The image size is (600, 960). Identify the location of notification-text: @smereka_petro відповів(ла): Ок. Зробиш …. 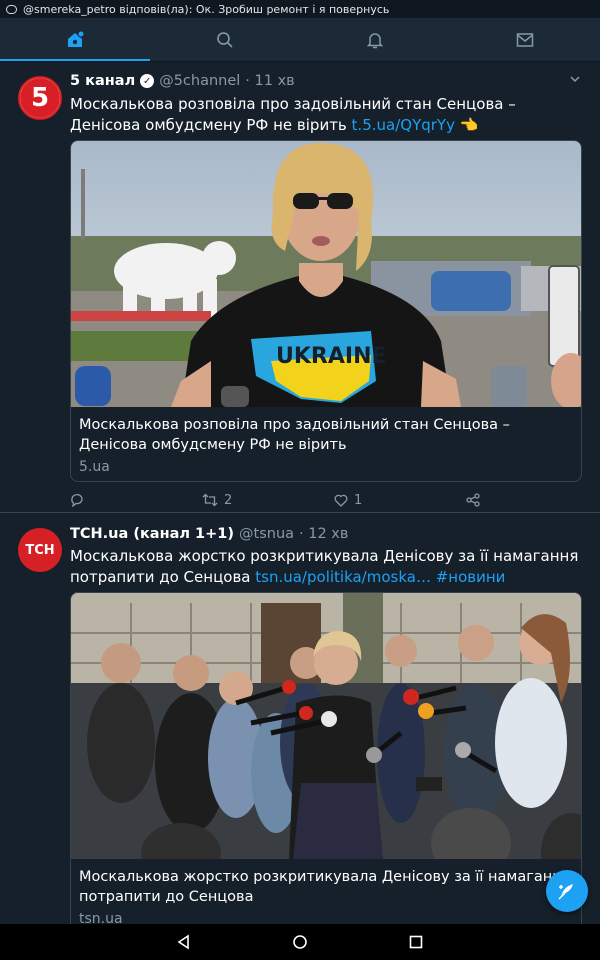
(206, 9).